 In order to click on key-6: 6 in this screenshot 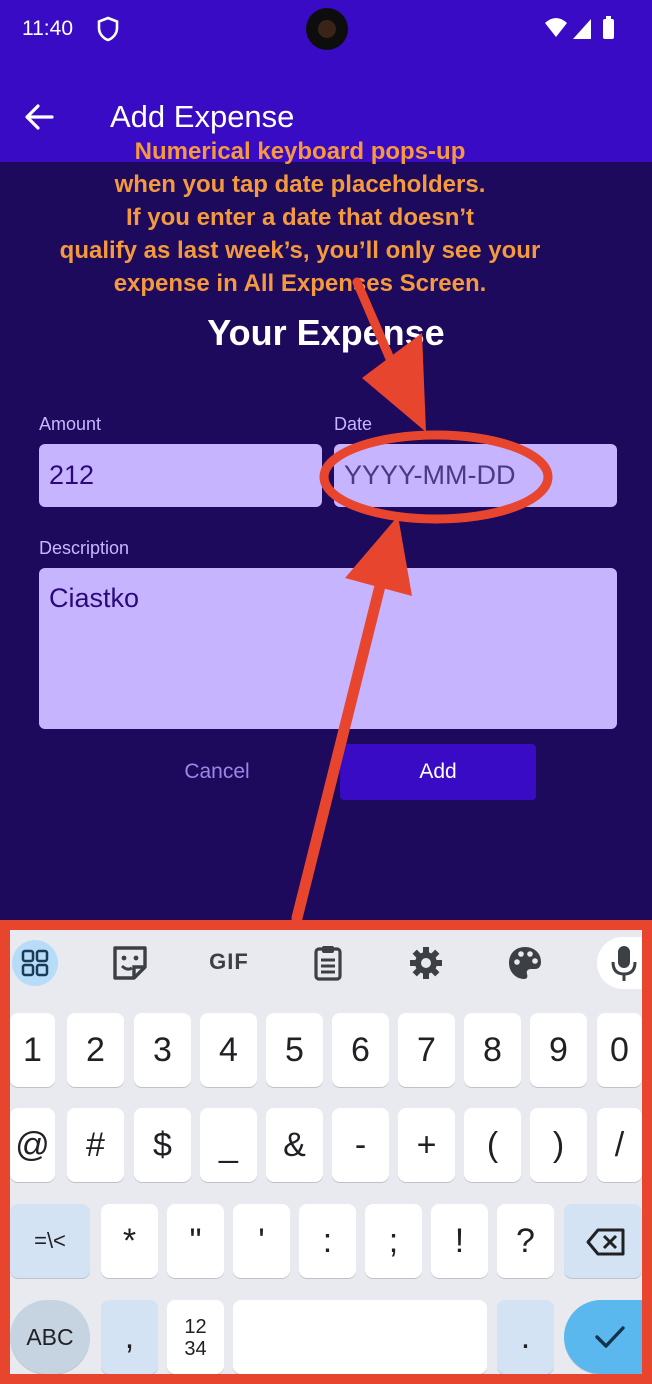, I will do `click(360, 1050)`.